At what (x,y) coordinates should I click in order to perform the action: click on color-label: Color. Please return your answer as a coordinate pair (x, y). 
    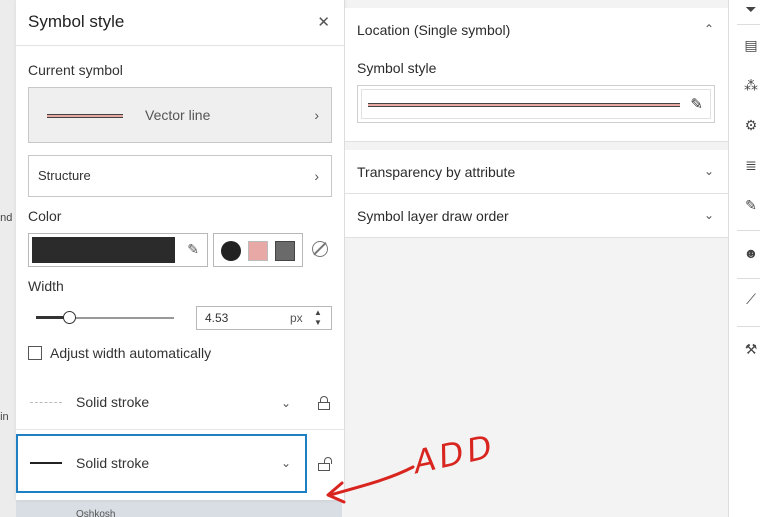
    Looking at the image, I should click on (45, 216).